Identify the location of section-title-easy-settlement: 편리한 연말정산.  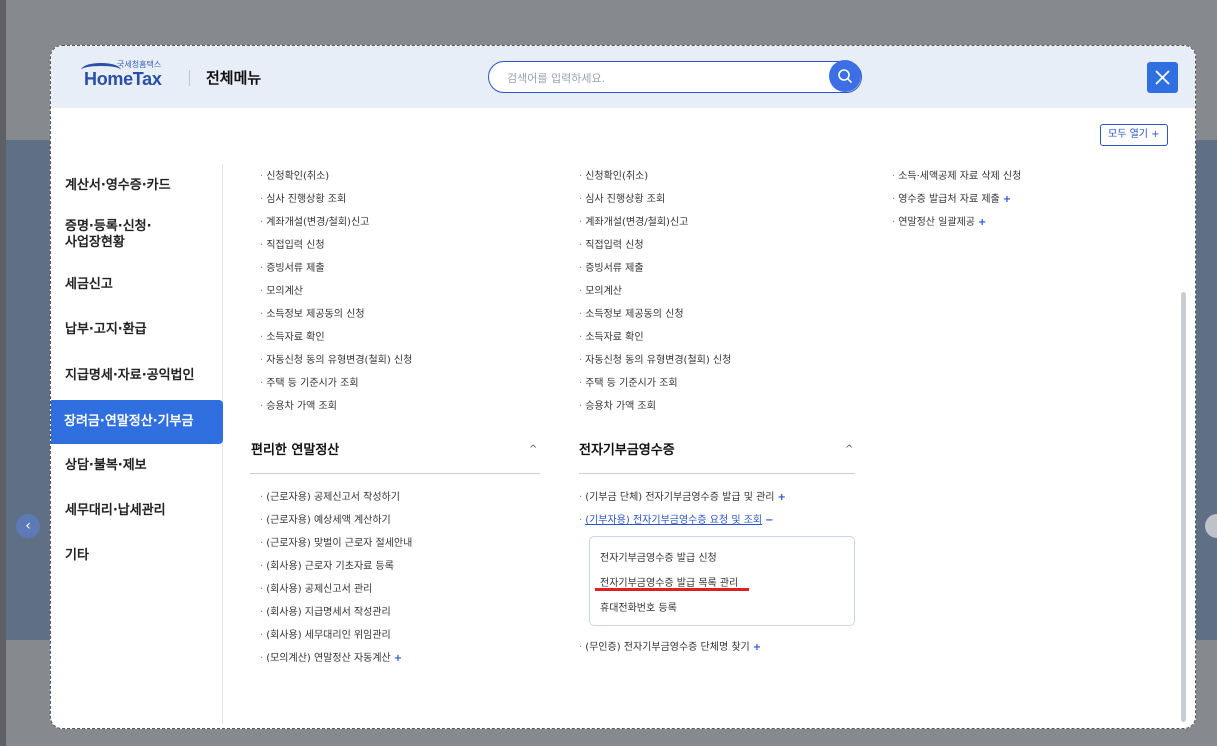
(295, 448).